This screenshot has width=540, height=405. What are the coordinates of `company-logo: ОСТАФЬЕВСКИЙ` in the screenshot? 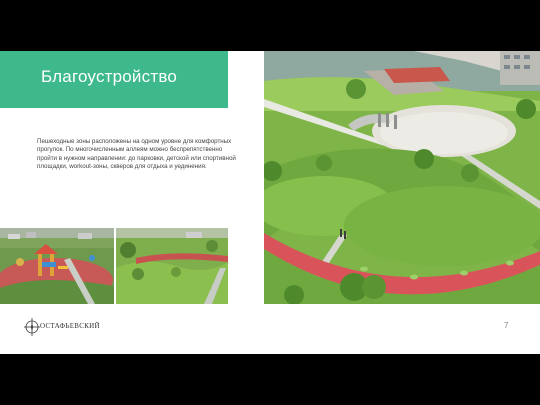 It's located at (62, 327).